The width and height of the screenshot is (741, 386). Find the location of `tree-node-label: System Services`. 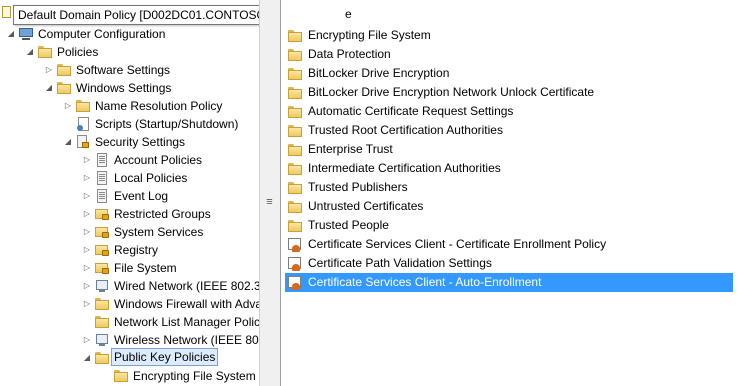

tree-node-label: System Services is located at coordinates (159, 232).